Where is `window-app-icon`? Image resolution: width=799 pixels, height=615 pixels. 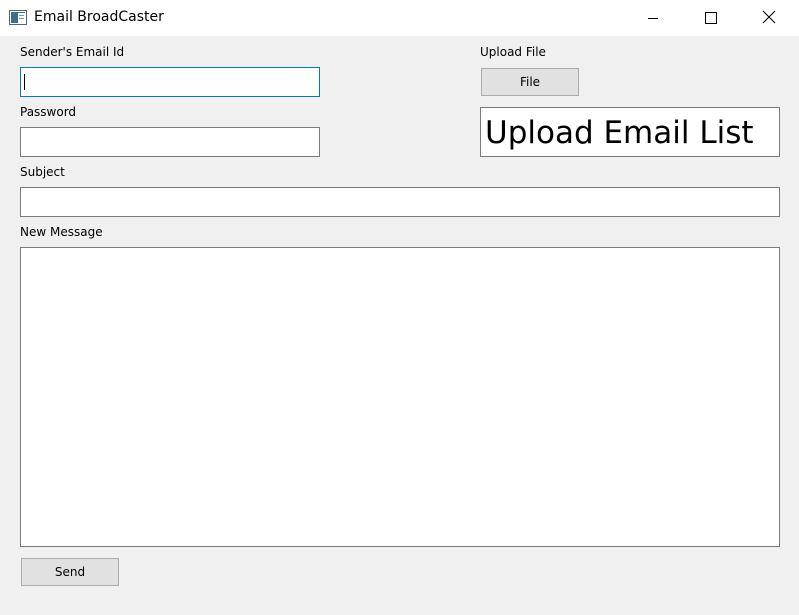
window-app-icon is located at coordinates (18, 17).